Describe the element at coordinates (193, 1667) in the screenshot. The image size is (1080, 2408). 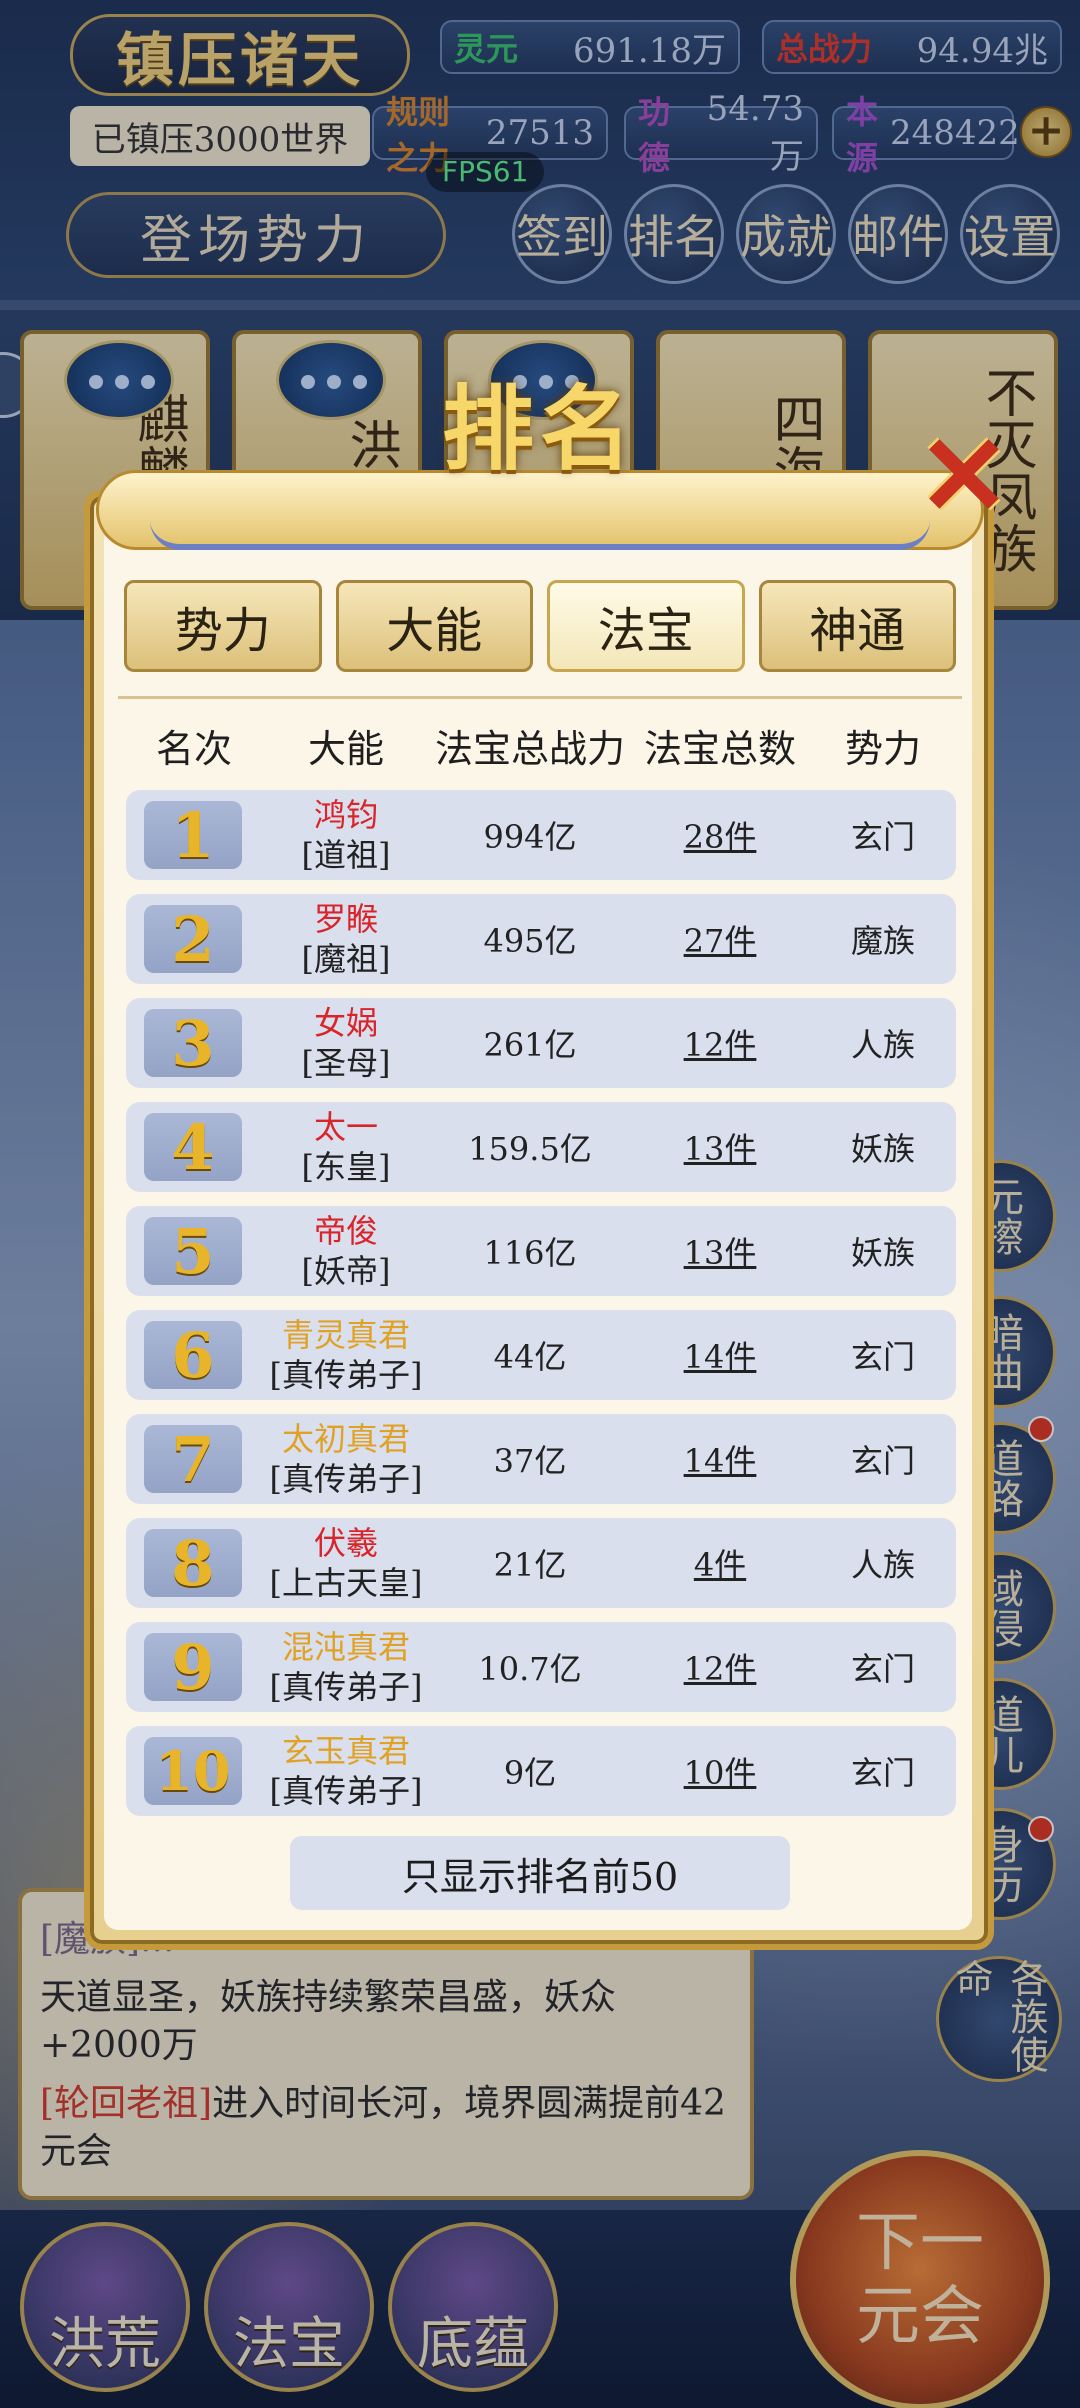
I see `rank-number: 9` at that location.